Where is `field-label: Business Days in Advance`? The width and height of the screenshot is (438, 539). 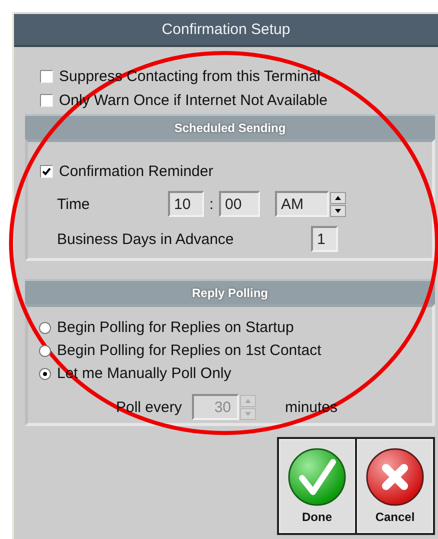
field-label: Business Days in Advance is located at coordinates (146, 239).